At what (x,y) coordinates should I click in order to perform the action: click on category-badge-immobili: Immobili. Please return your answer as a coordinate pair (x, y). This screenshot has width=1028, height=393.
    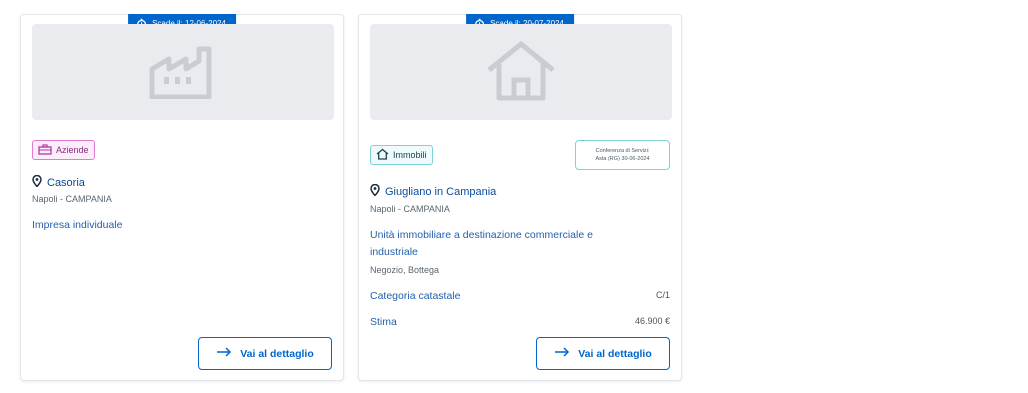
    Looking at the image, I should click on (401, 155).